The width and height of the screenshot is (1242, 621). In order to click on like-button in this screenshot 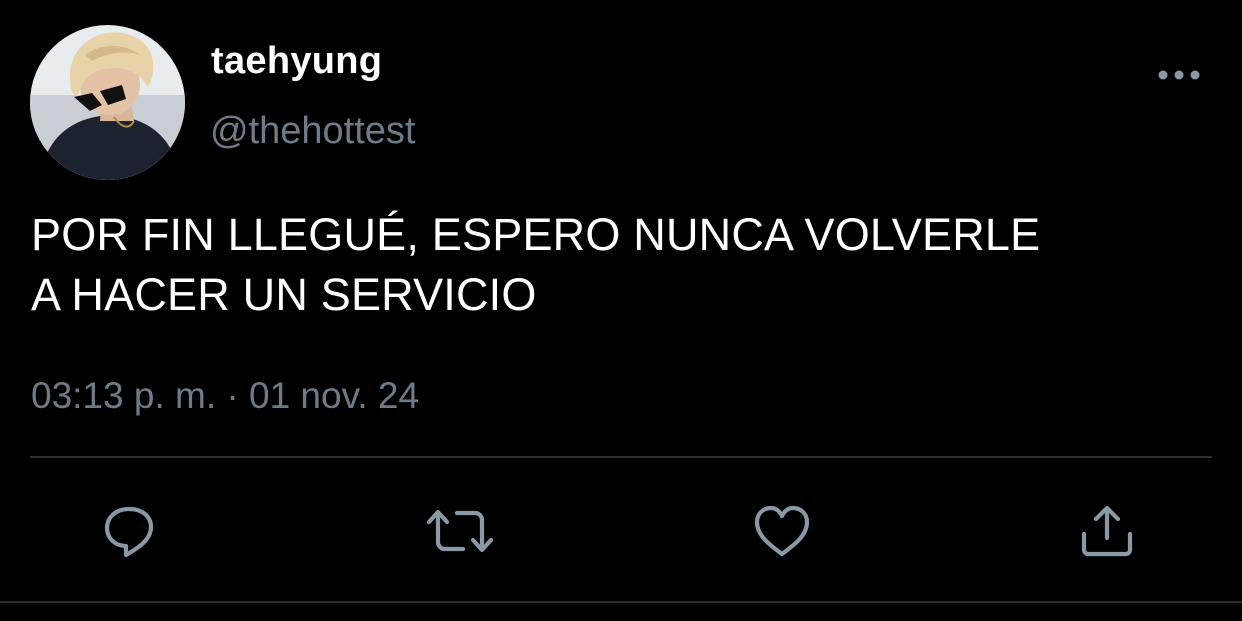, I will do `click(782, 531)`.